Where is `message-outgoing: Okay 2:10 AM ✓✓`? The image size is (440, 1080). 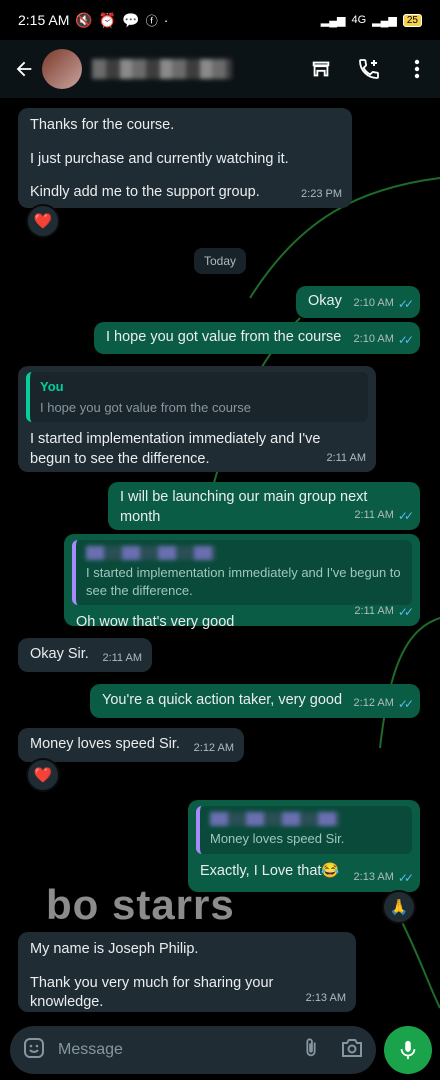 message-outgoing: Okay 2:10 AM ✓✓ is located at coordinates (358, 302).